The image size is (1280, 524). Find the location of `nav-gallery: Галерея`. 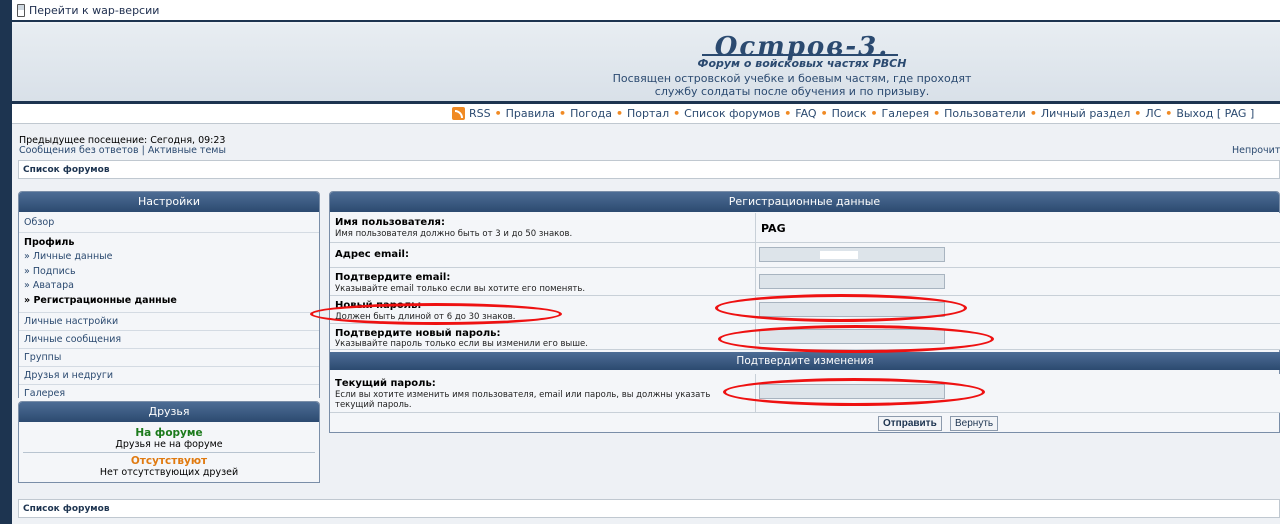

nav-gallery: Галерея is located at coordinates (906, 113).